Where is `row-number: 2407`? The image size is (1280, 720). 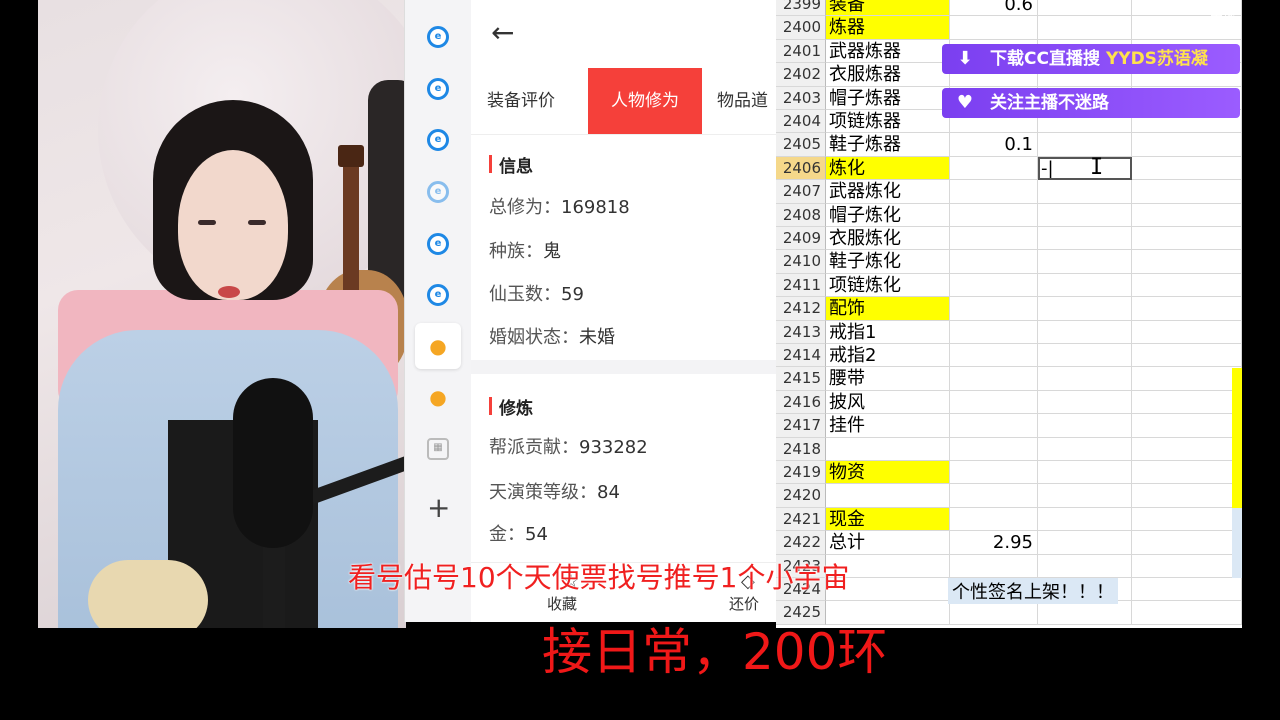
row-number: 2407 is located at coordinates (801, 192).